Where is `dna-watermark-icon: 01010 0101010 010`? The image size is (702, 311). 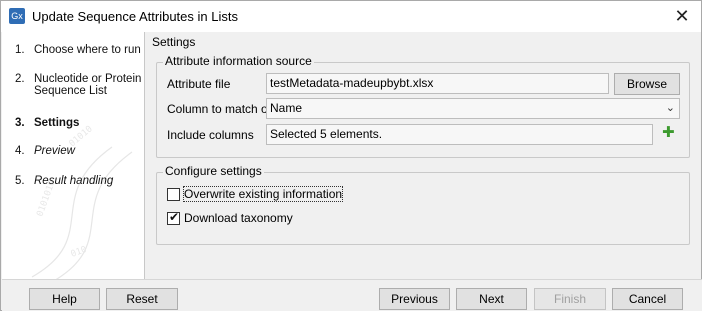
dna-watermark-icon: 01010 0101010 010 is located at coordinates (82, 201).